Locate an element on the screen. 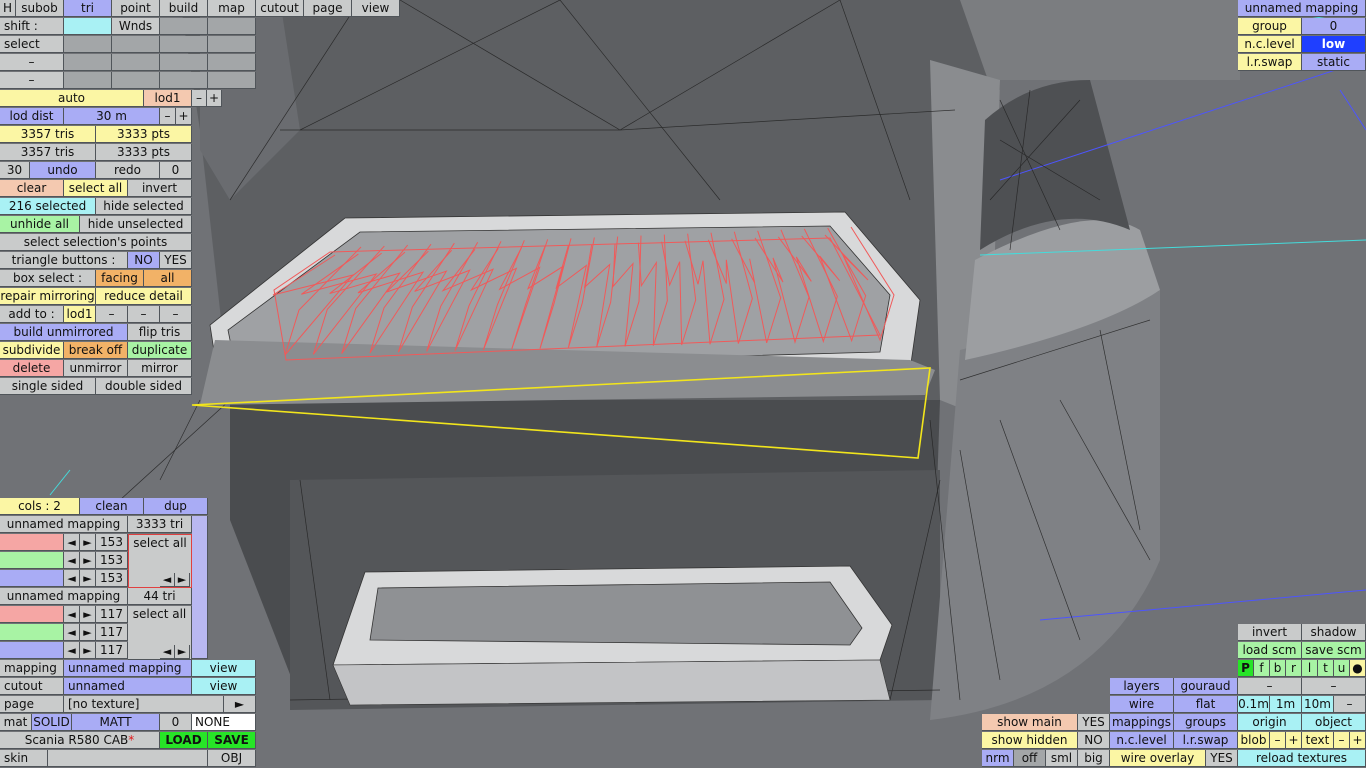  reduce-detail-button: reduce detail is located at coordinates (144, 296).